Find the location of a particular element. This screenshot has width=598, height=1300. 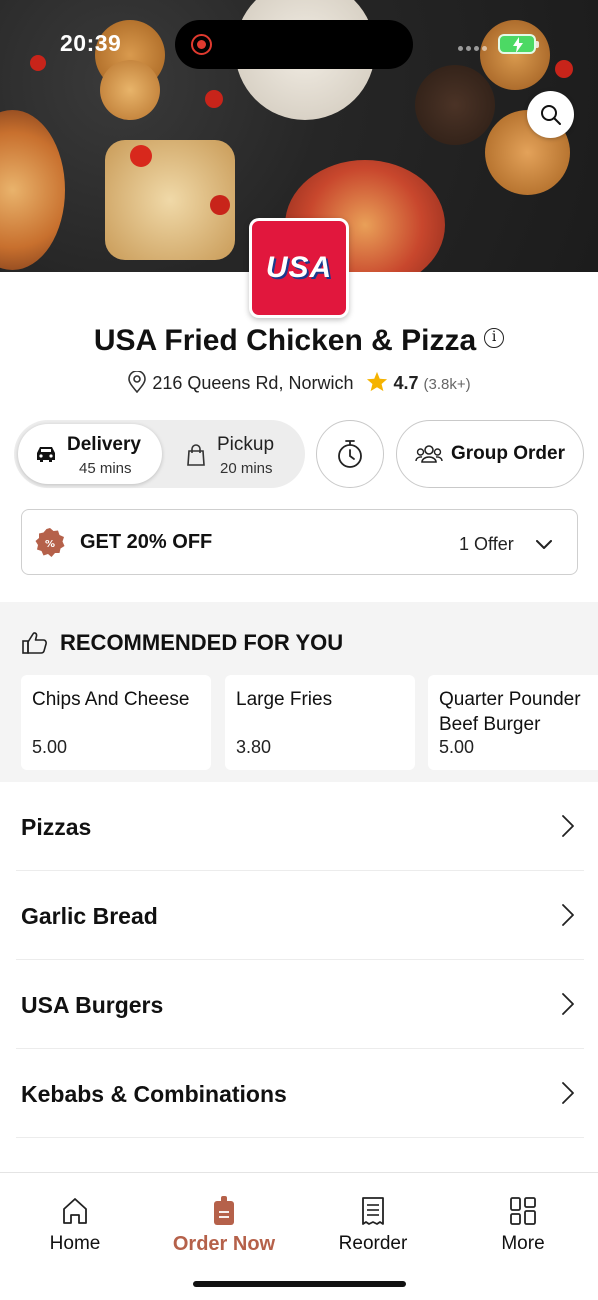

restaurant-details: 216 Queens Rd, Norwich 4.7 (3.8k+) is located at coordinates (299, 382).